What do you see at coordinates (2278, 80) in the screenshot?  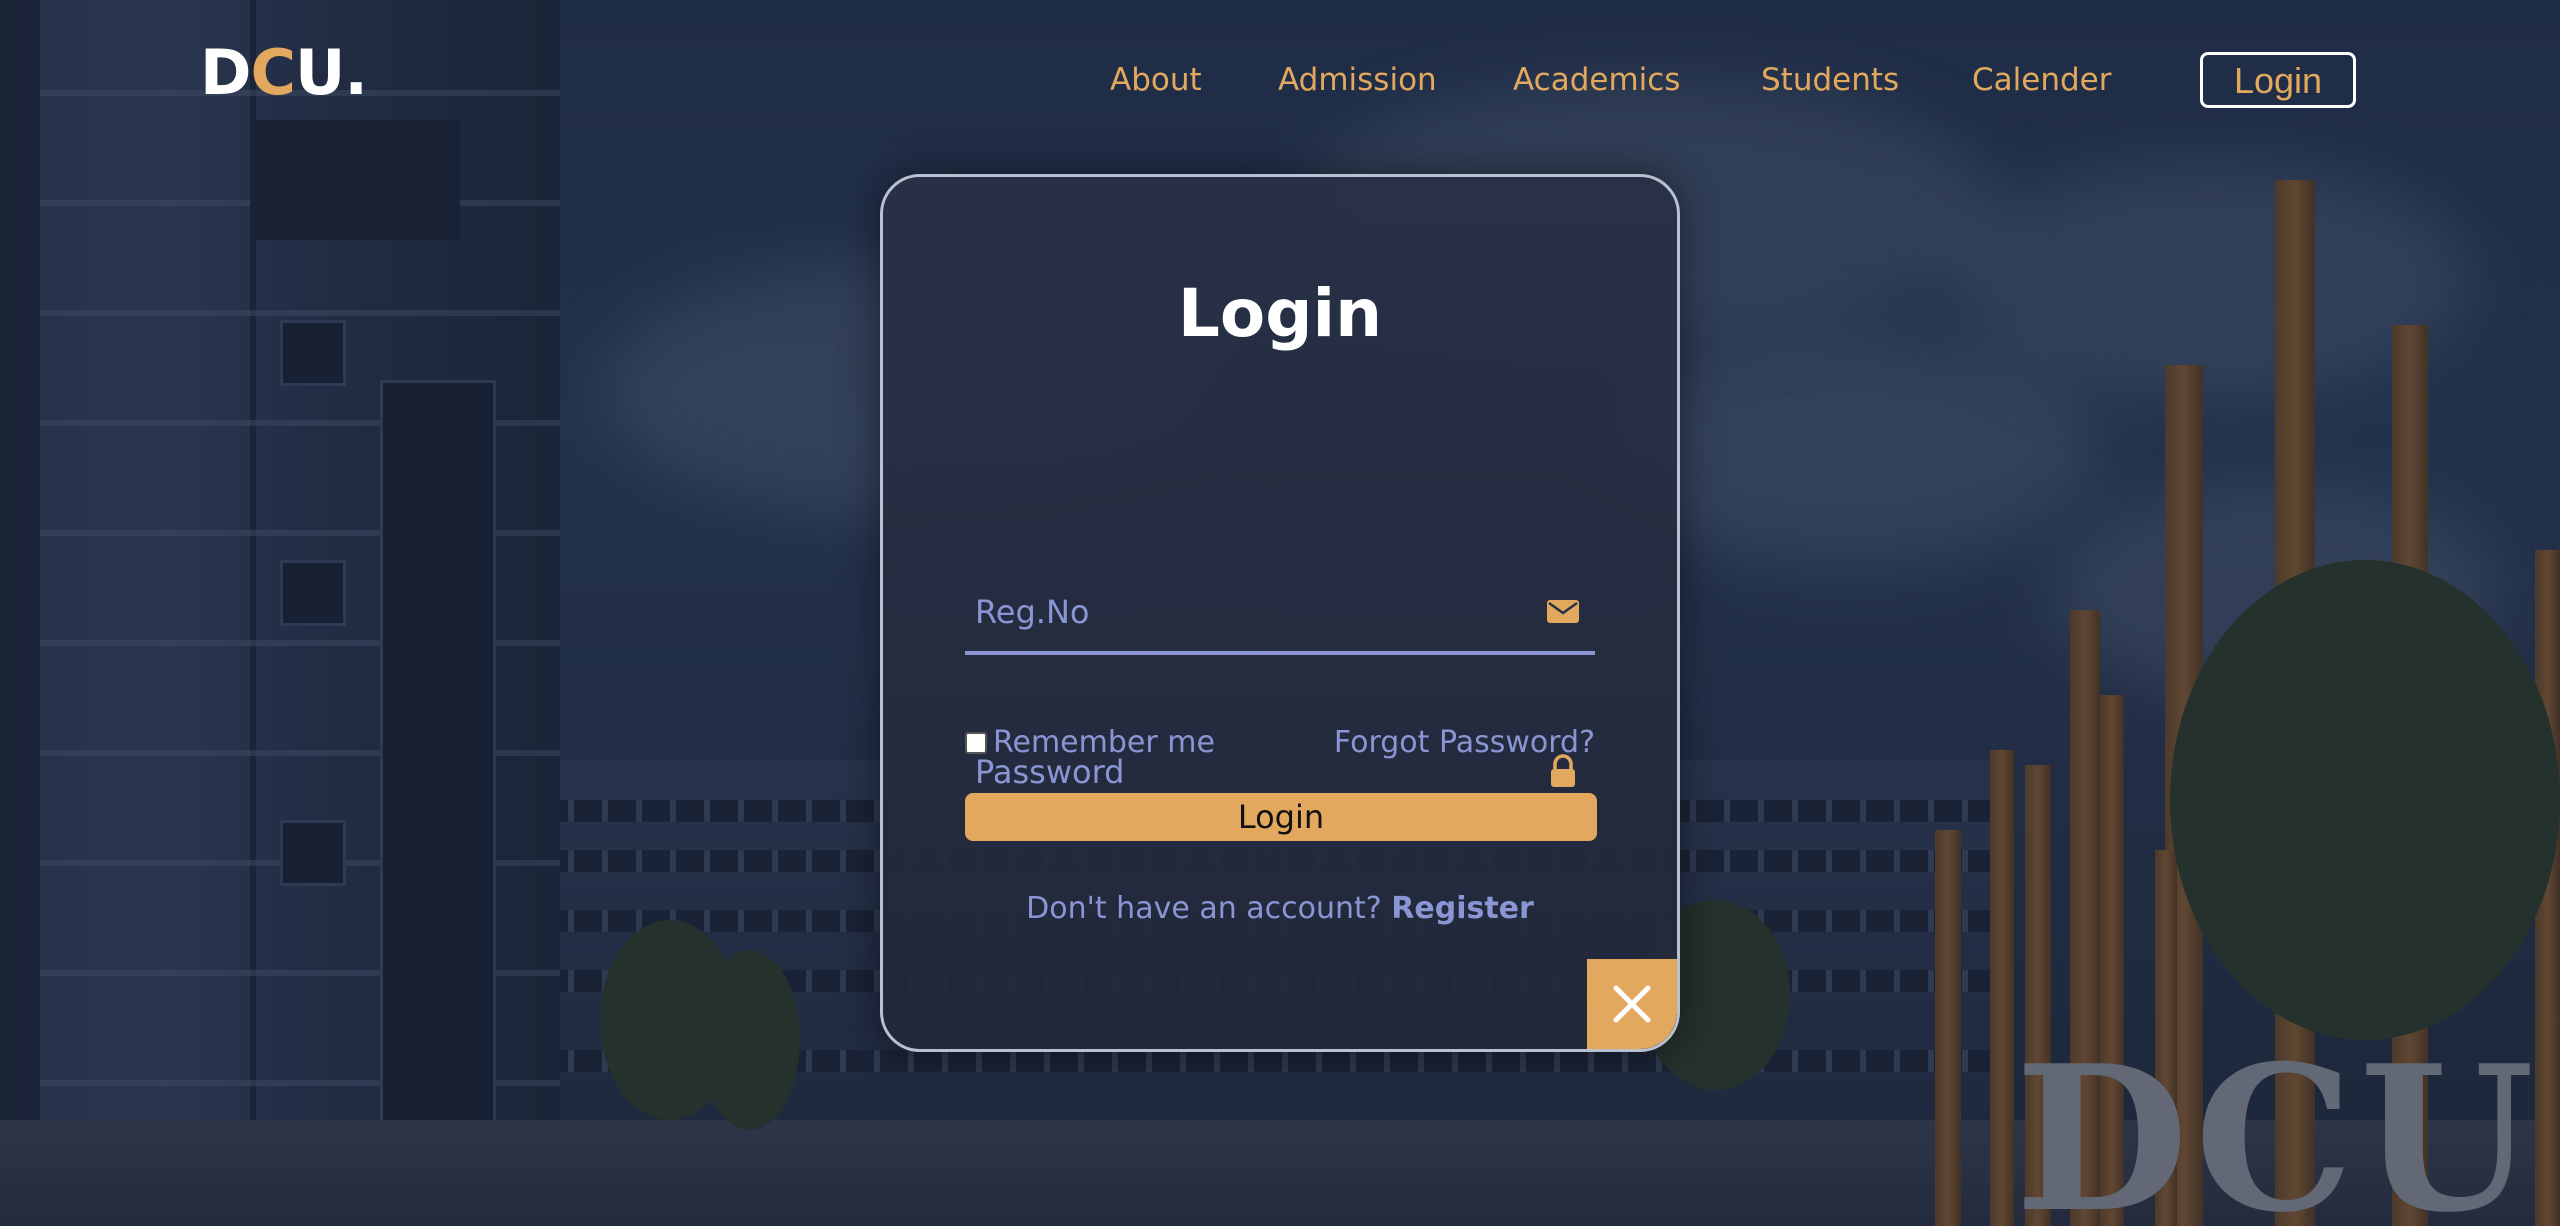 I see `header-login-button: Login` at bounding box center [2278, 80].